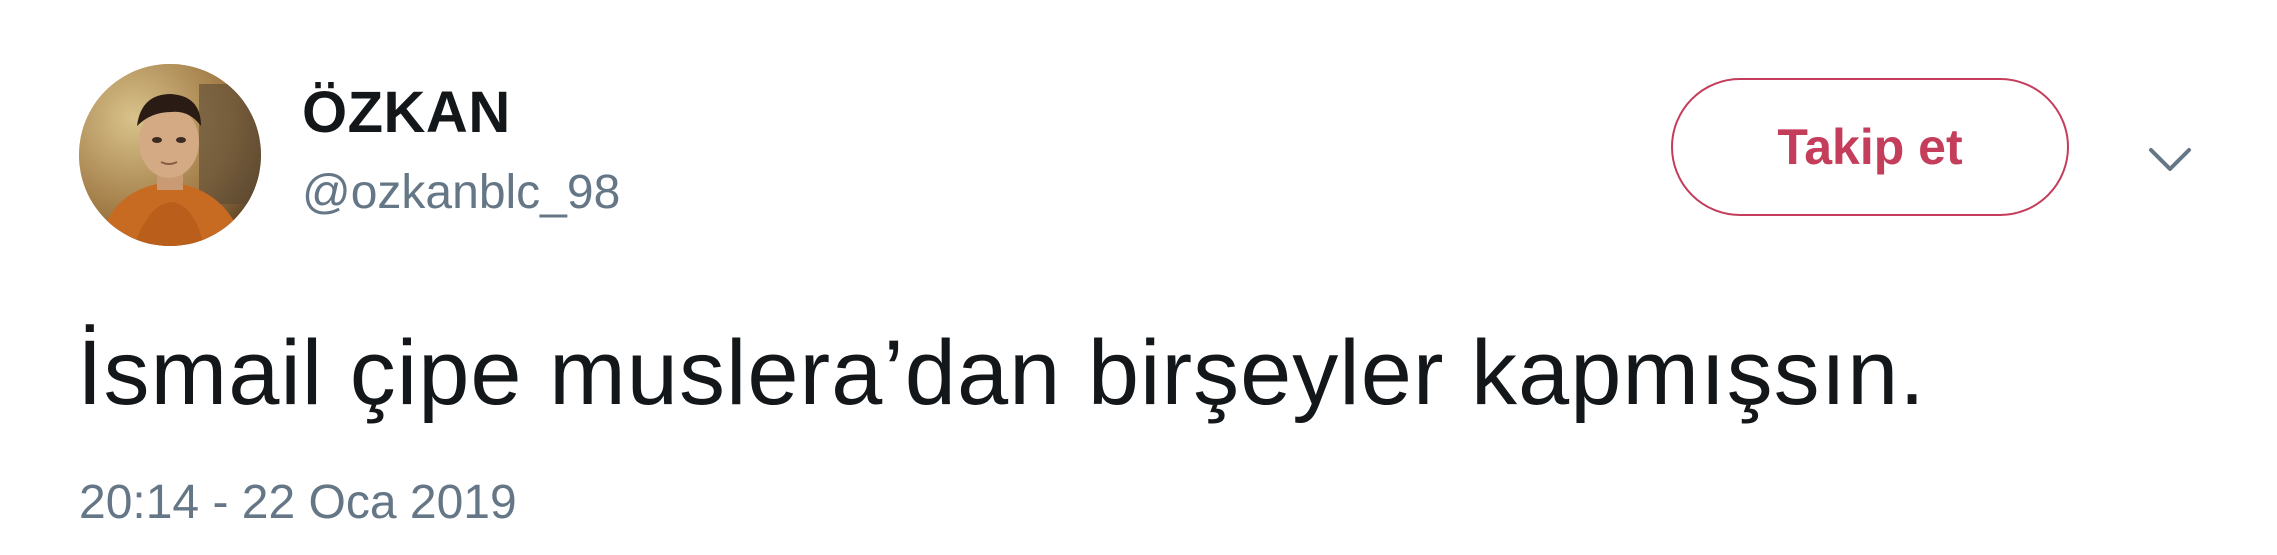 The image size is (2277, 555). I want to click on avatar, so click(170, 155).